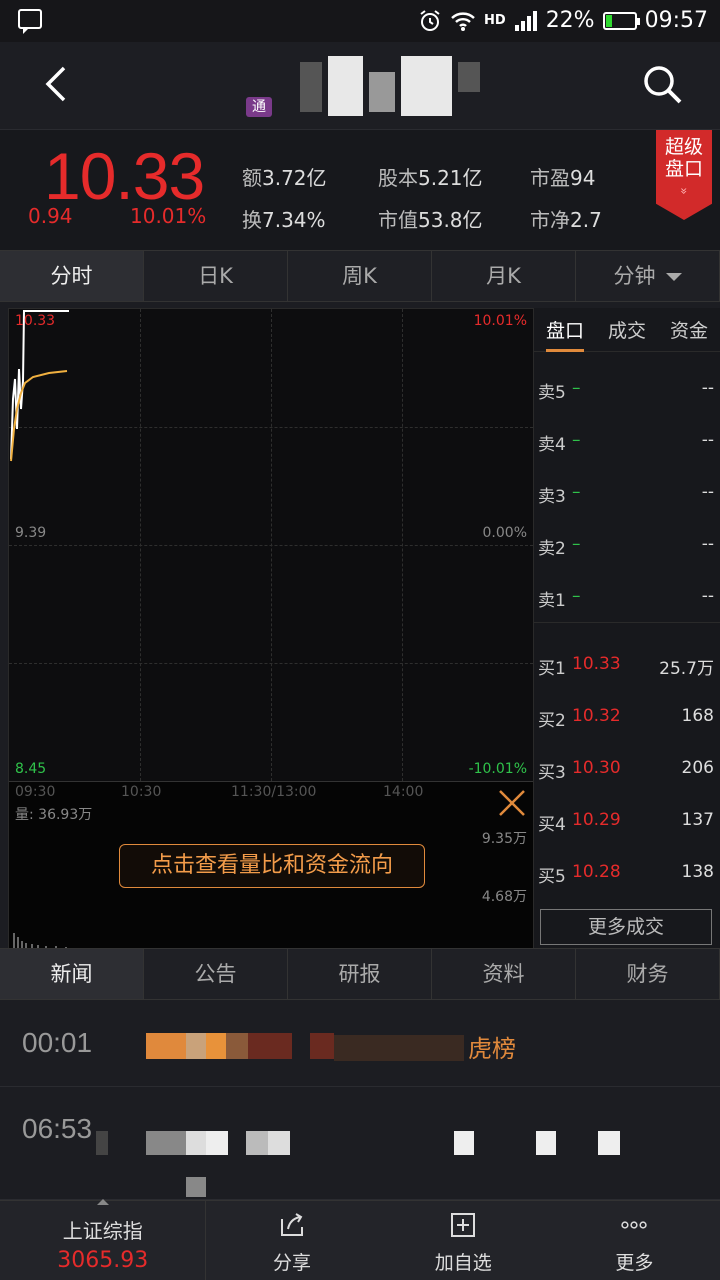  What do you see at coordinates (552, 393) in the screenshot?
I see `ask-label: 卖5` at bounding box center [552, 393].